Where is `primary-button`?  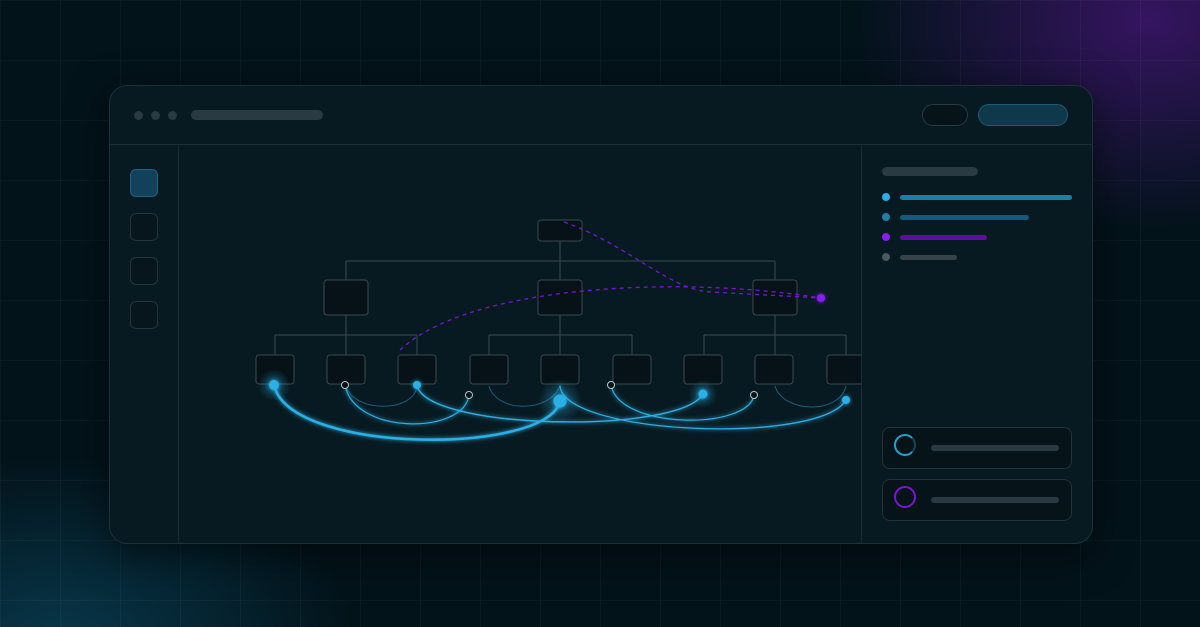
primary-button is located at coordinates (1023, 115).